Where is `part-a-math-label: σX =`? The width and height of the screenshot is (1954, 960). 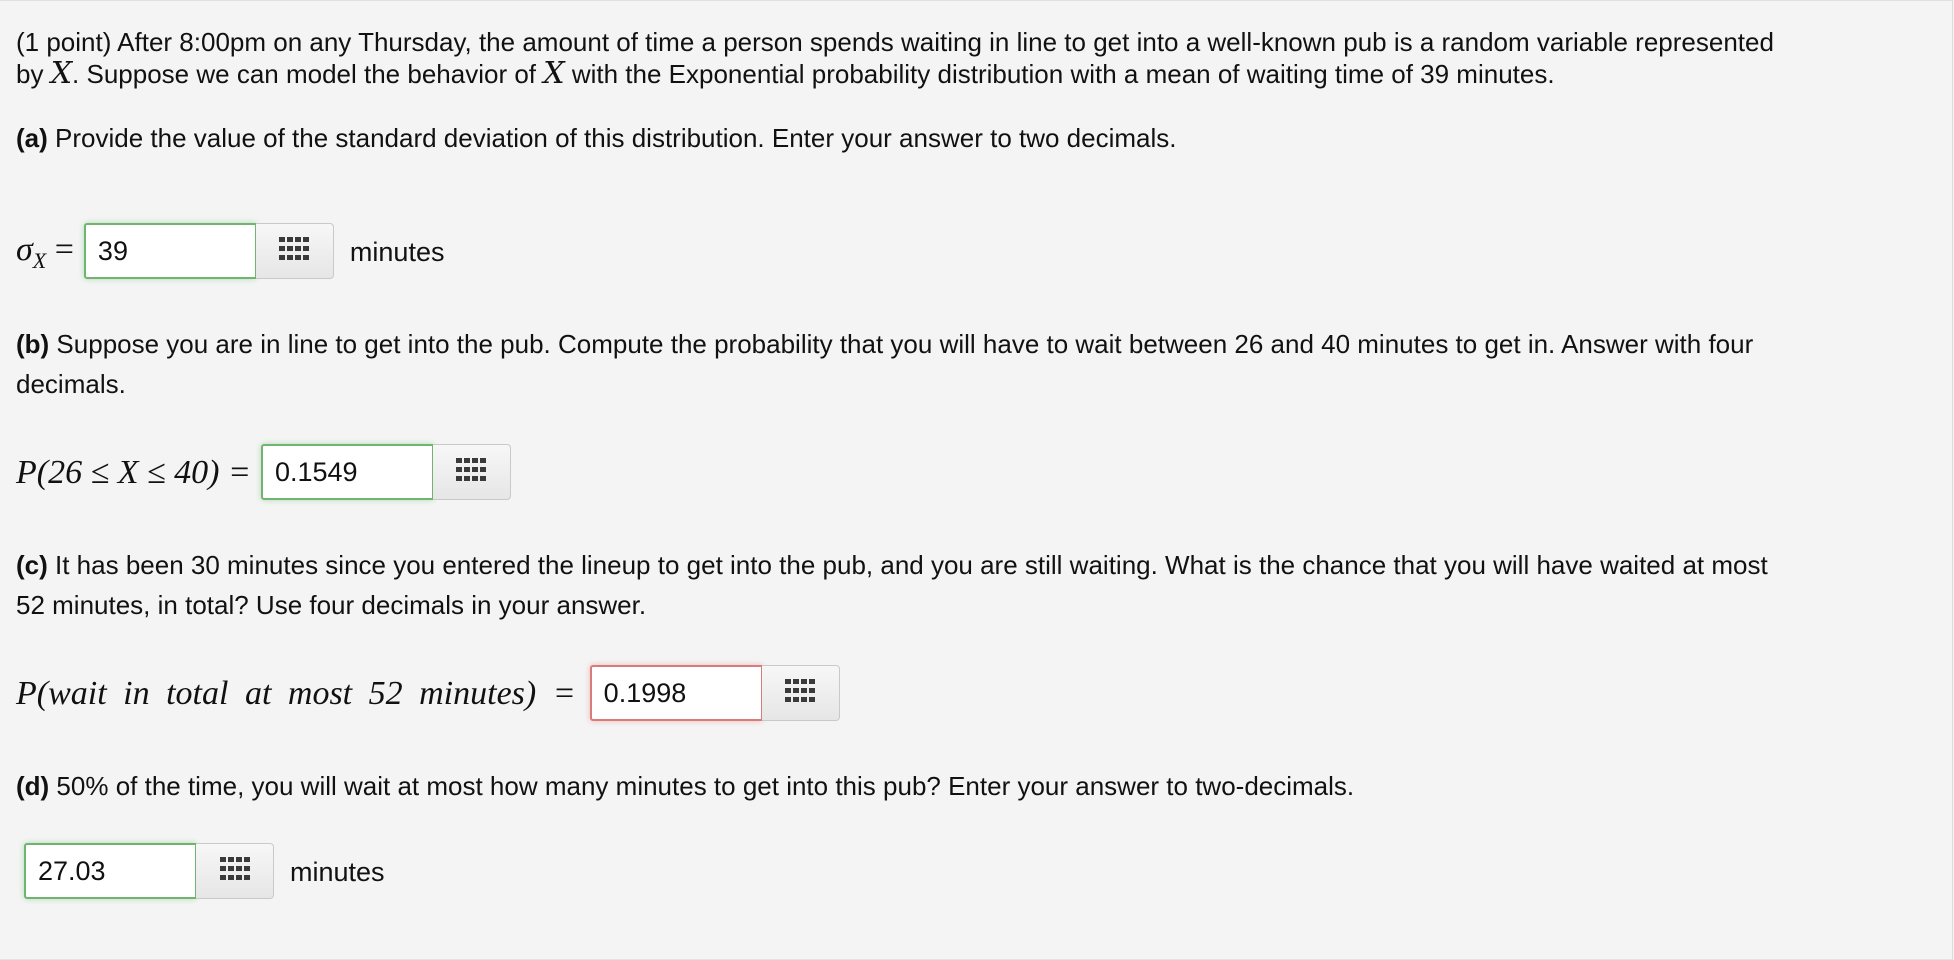 part-a-math-label: σX = is located at coordinates (45, 252).